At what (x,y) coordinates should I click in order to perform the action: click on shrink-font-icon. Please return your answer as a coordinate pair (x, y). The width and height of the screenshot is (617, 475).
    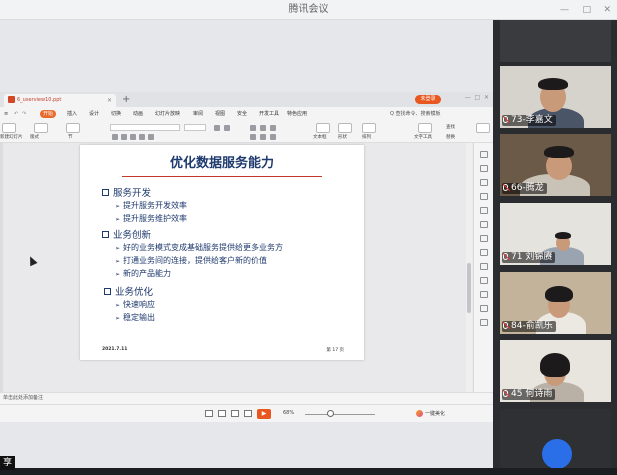
    Looking at the image, I should click on (227, 128).